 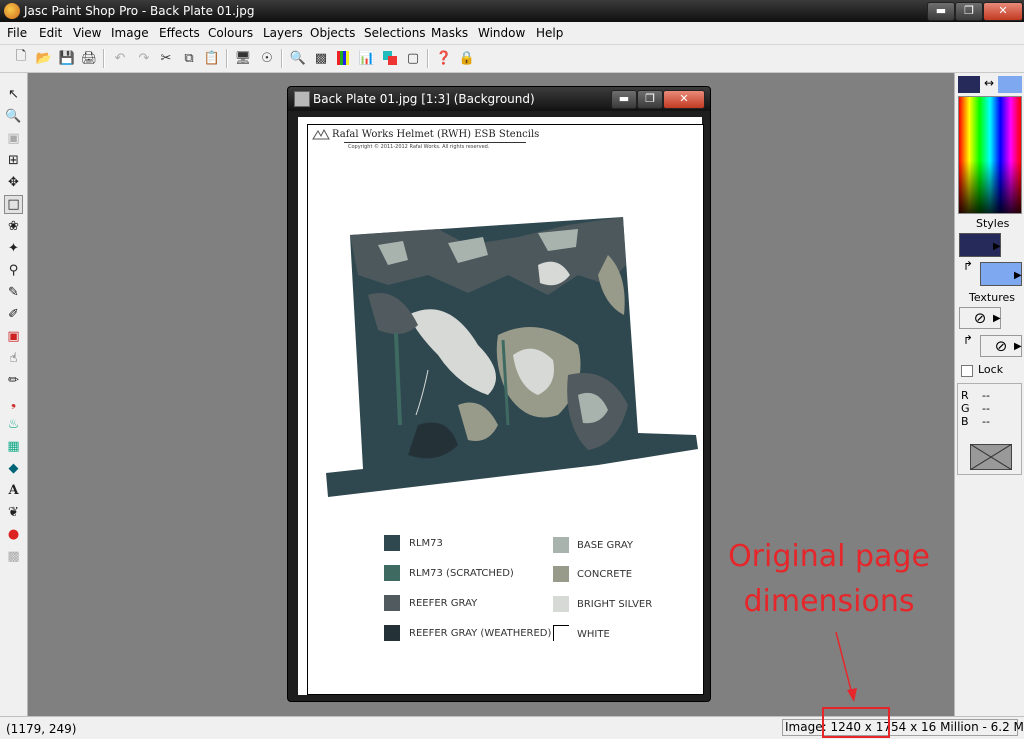 What do you see at coordinates (965, 421) in the screenshot?
I see `blue-channel-label: B` at bounding box center [965, 421].